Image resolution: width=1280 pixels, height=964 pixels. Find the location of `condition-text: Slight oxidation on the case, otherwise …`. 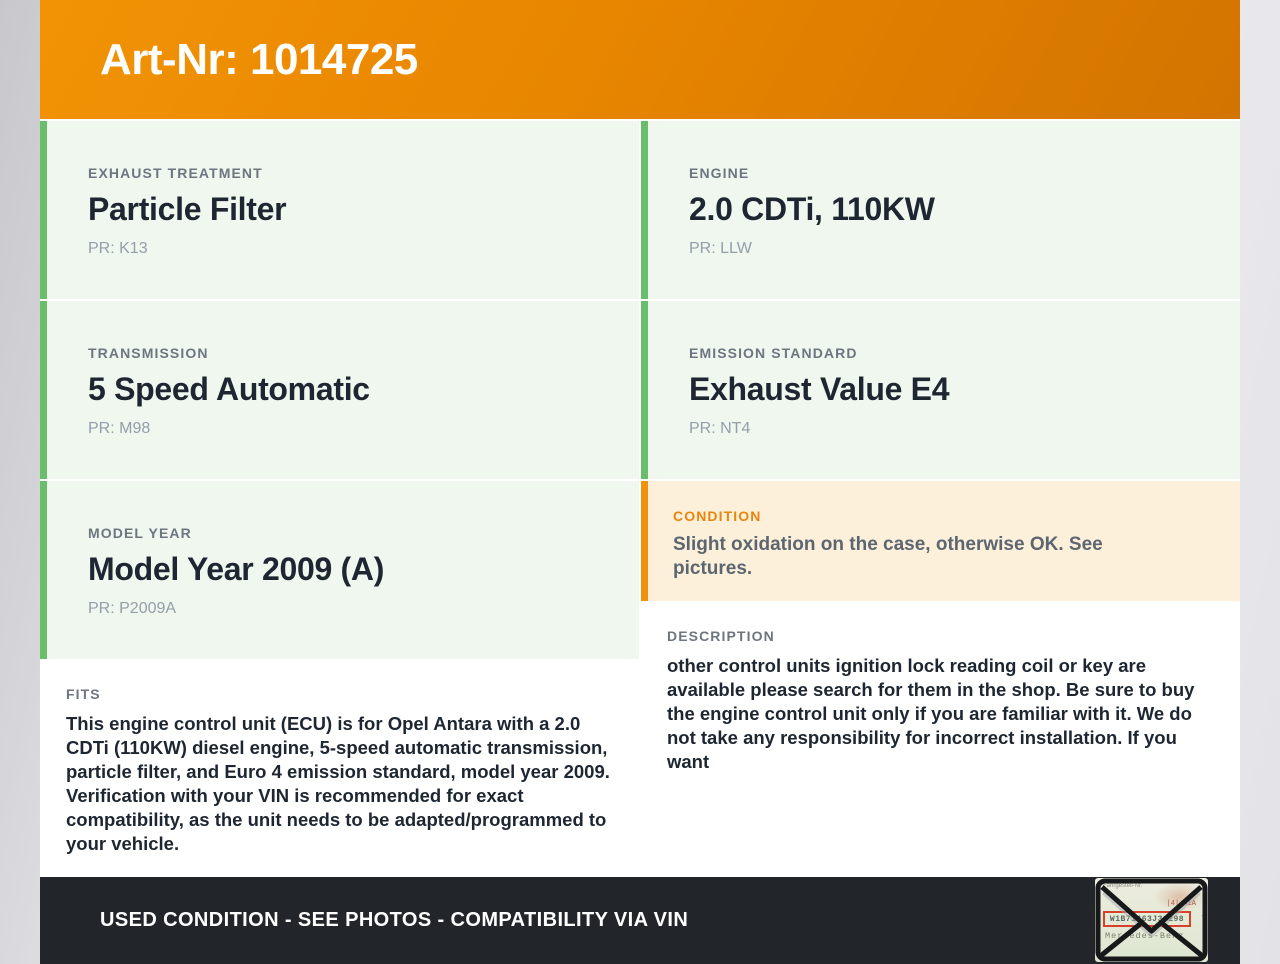

condition-text: Slight oxidation on the case, otherwise … is located at coordinates (888, 556).